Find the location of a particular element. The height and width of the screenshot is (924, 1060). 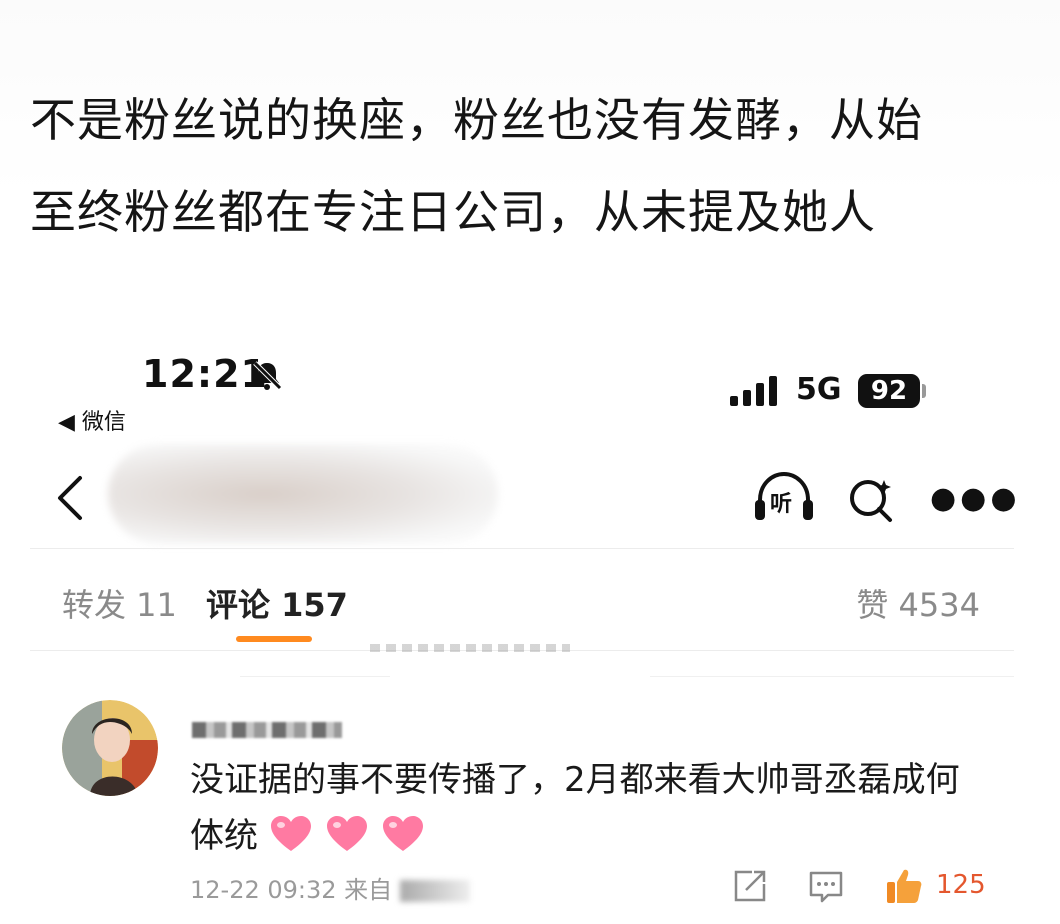

tab-like: 赞 4534 is located at coordinates (918, 603).